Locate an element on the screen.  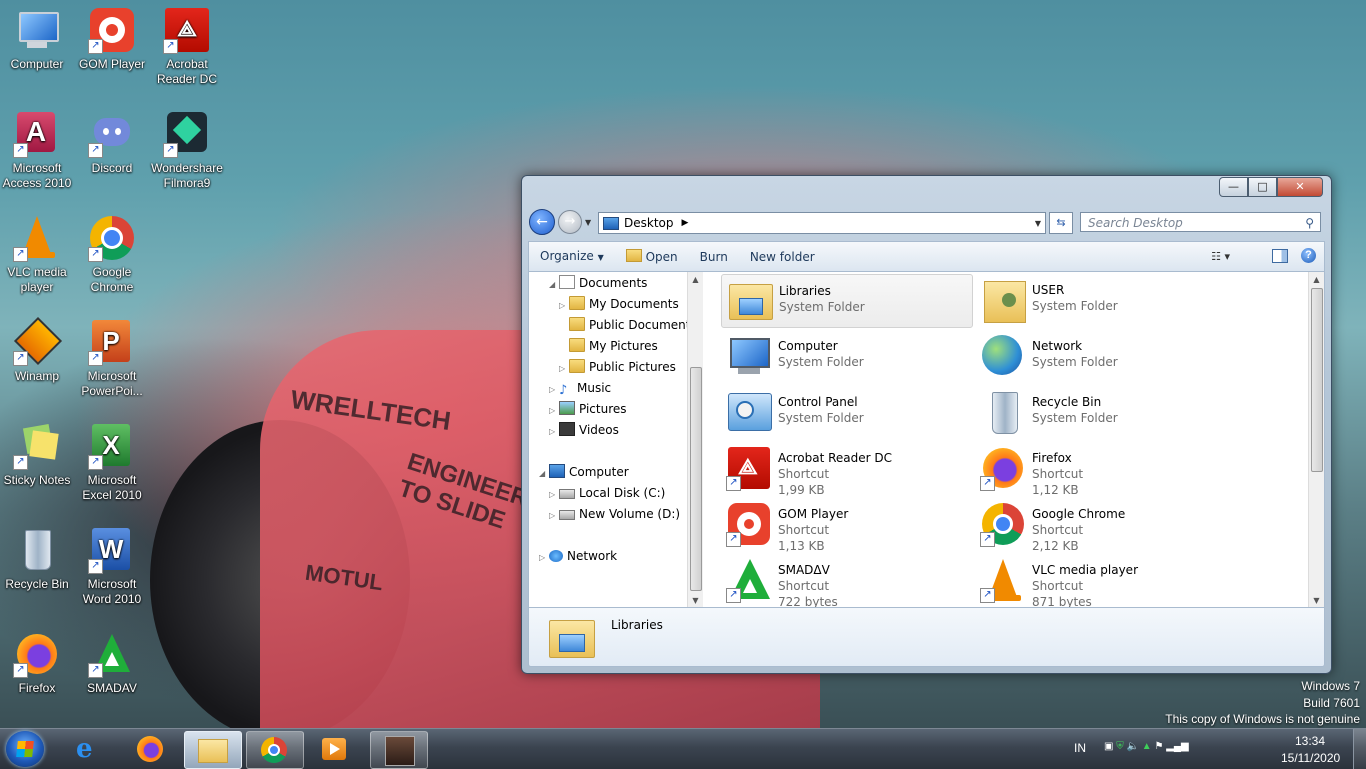
epic-games-icon: ▣ is located at coordinates (1108, 746).